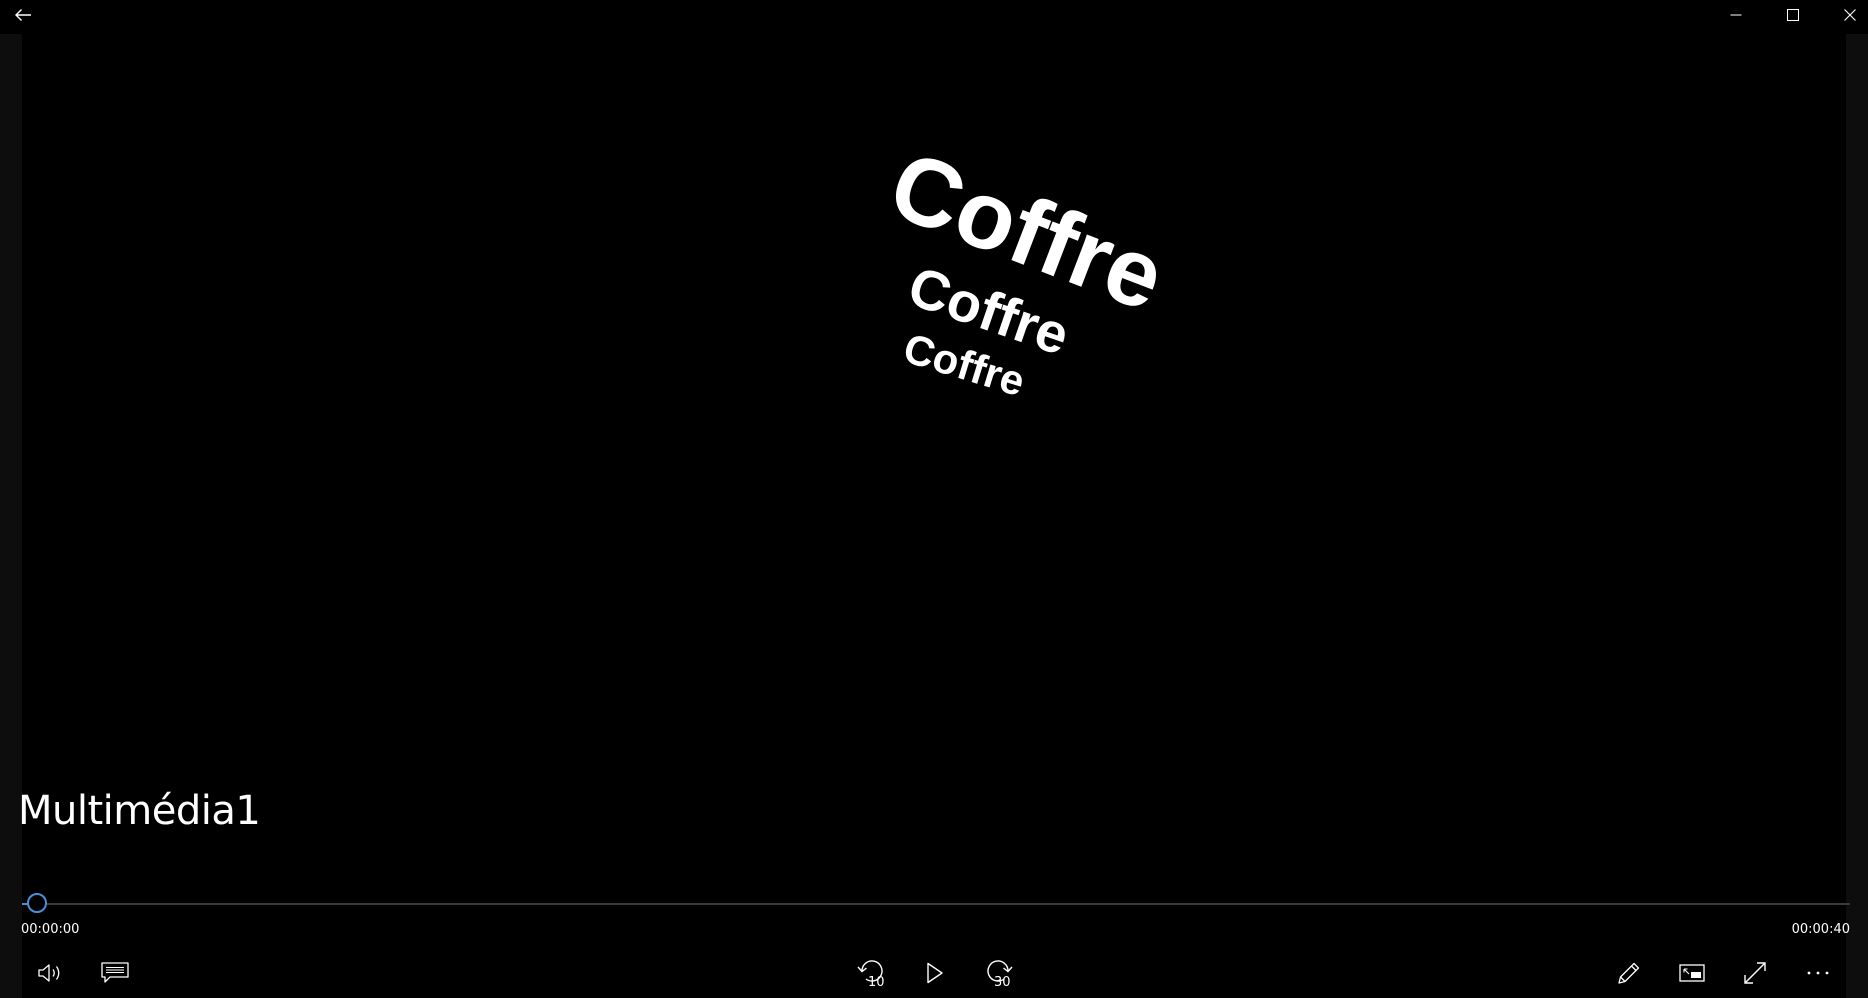 This screenshot has height=998, width=1868. I want to click on back-button, so click(23, 15).